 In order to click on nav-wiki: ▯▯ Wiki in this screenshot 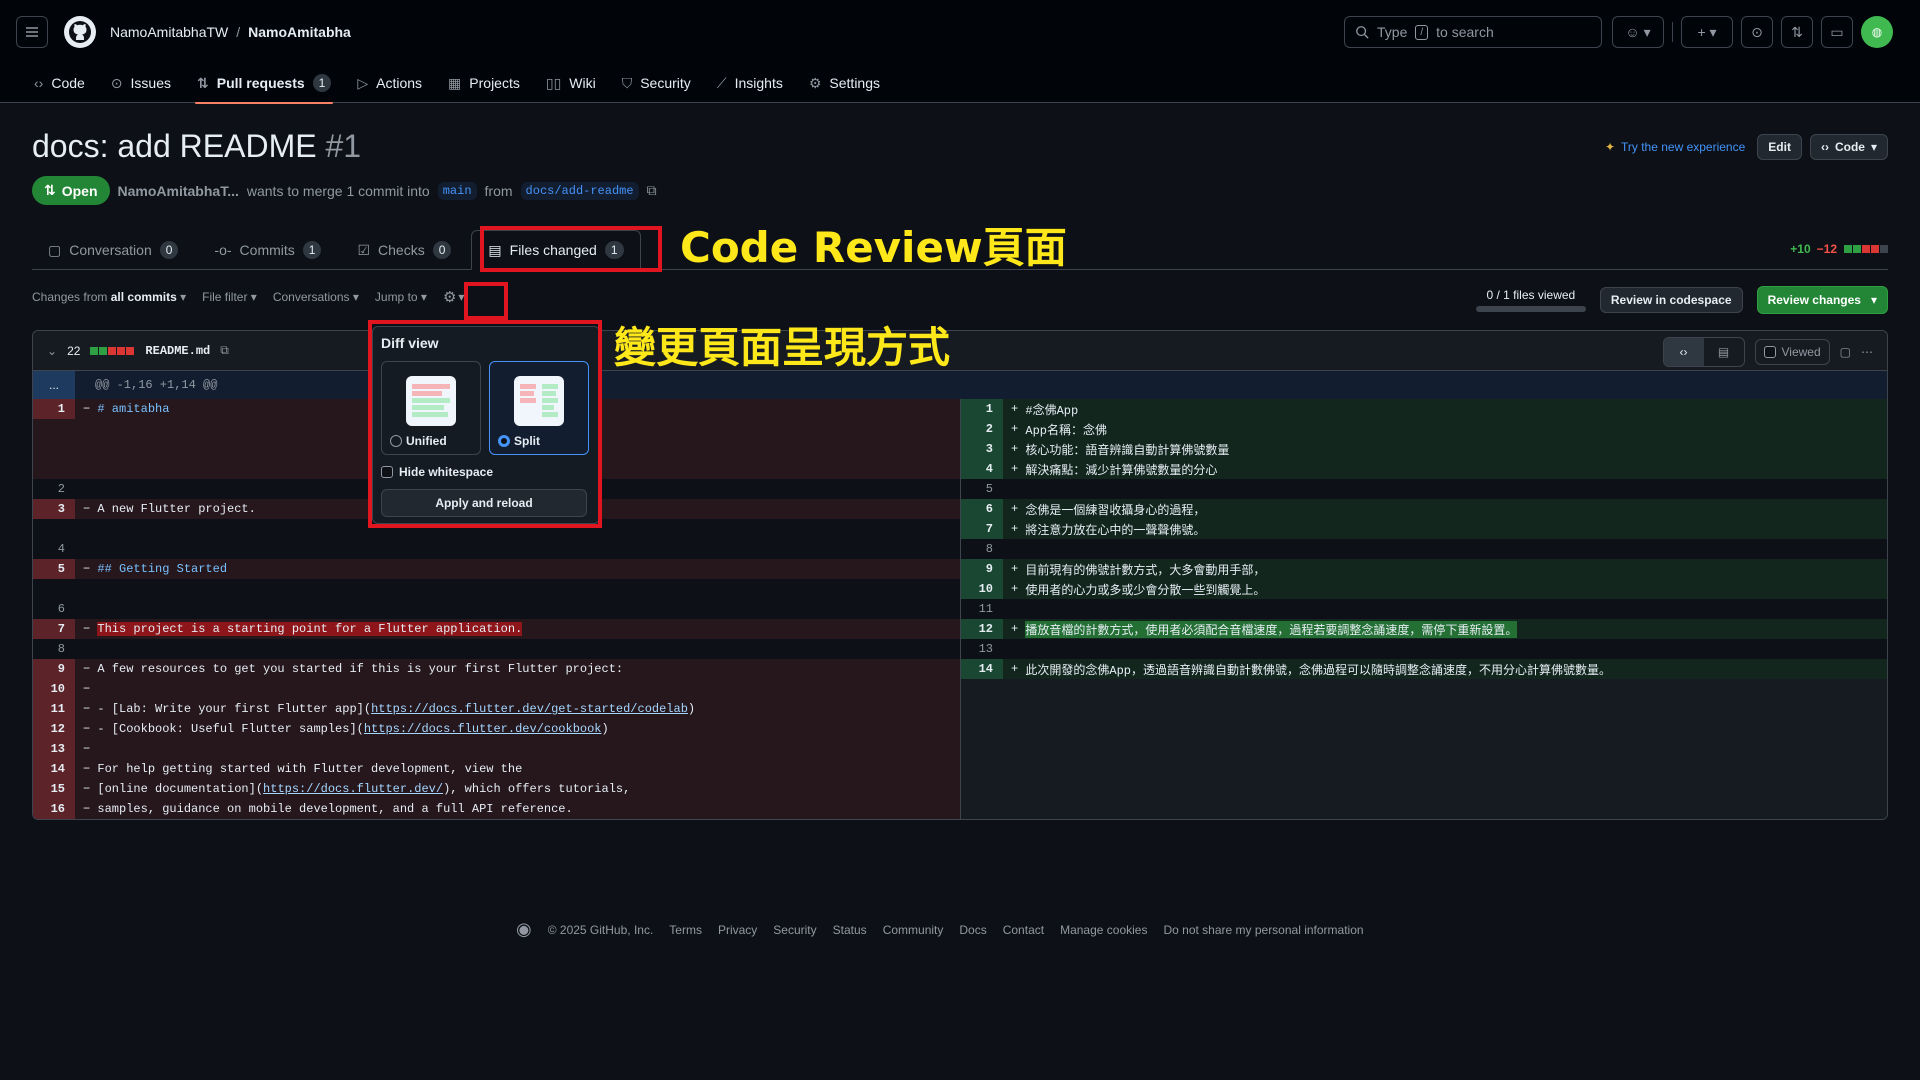, I will do `click(571, 83)`.